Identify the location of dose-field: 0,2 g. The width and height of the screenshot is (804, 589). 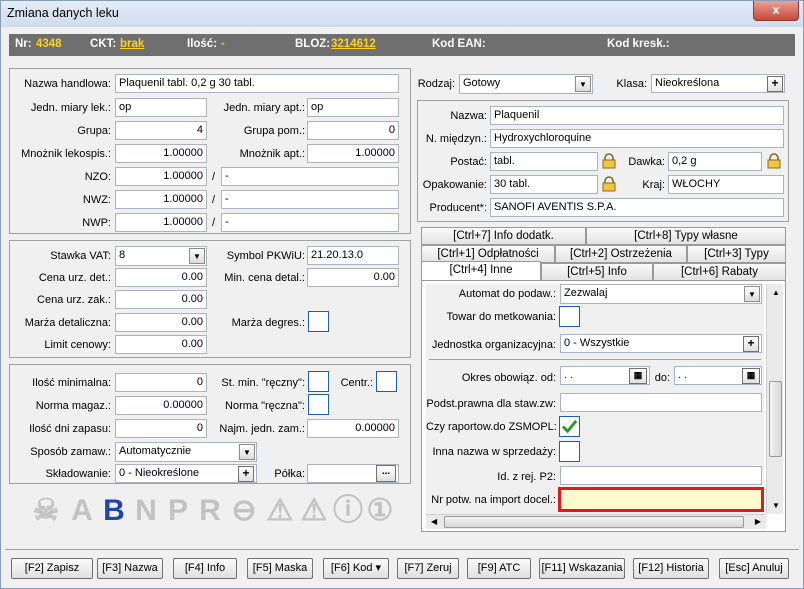
(715, 161).